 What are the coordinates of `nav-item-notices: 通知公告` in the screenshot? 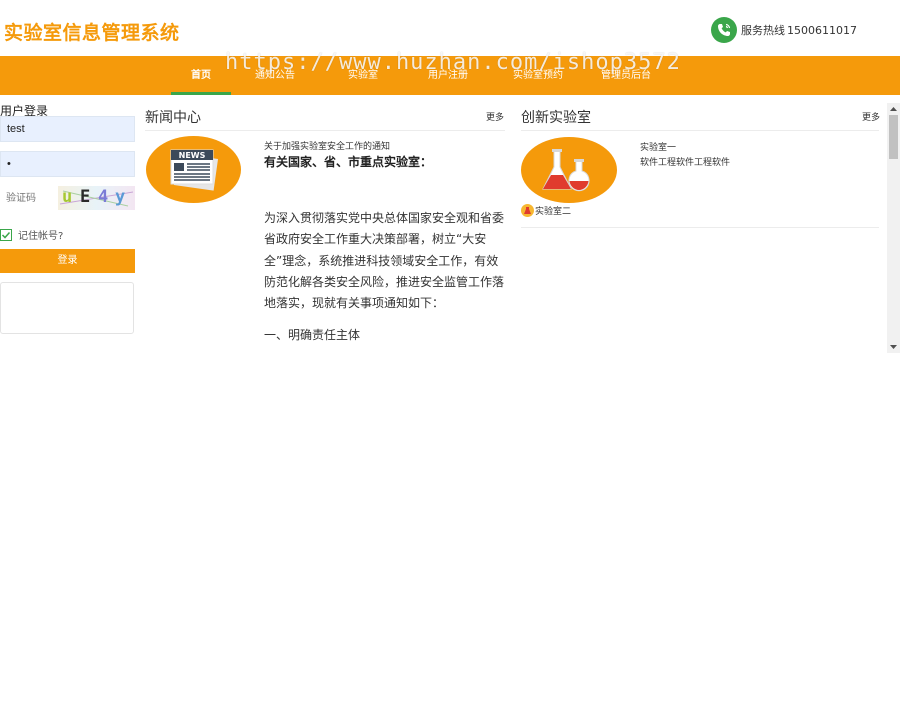 It's located at (275, 75).